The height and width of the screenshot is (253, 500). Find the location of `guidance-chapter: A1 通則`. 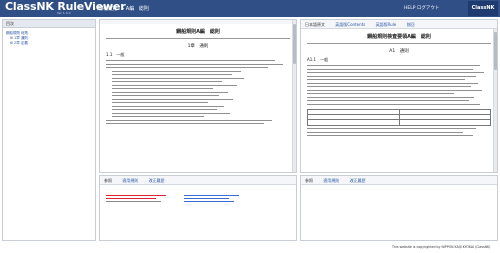

guidance-chapter: A1 通則 is located at coordinates (399, 51).